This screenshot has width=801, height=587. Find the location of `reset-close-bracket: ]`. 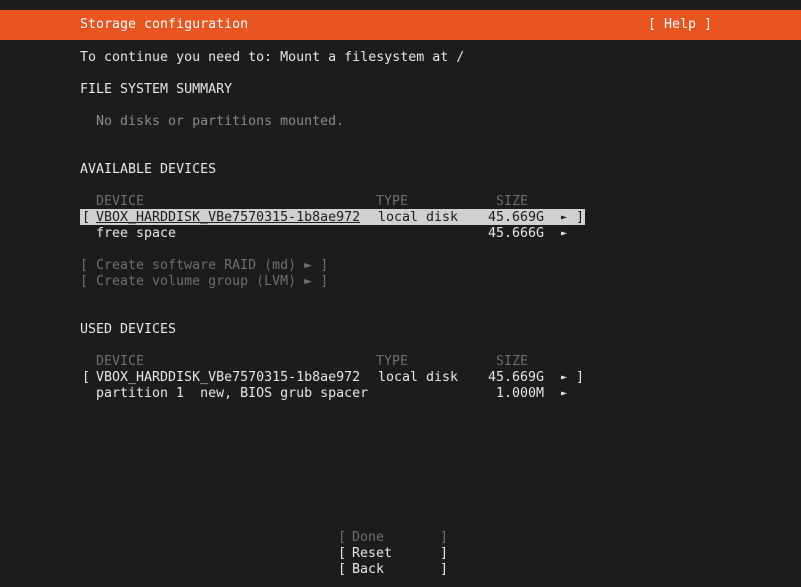

reset-close-bracket: ] is located at coordinates (444, 553).